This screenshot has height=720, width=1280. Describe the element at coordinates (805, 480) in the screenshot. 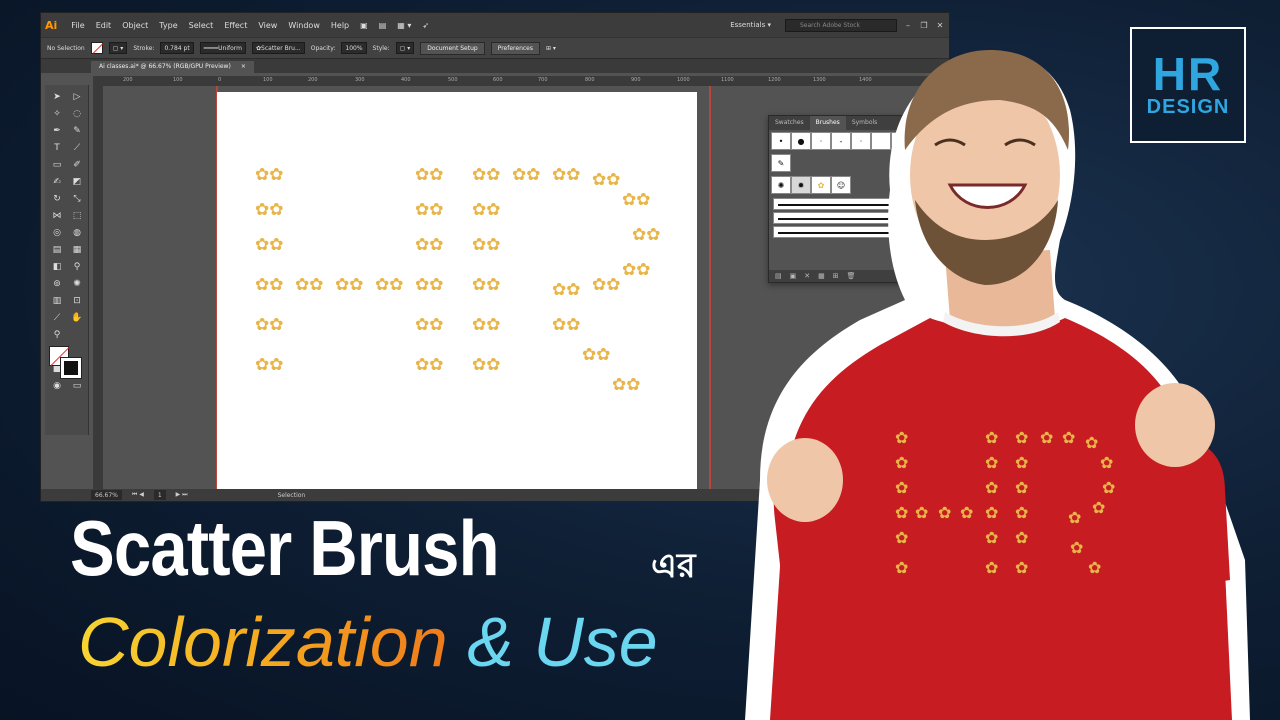

I see `left-fist` at that location.